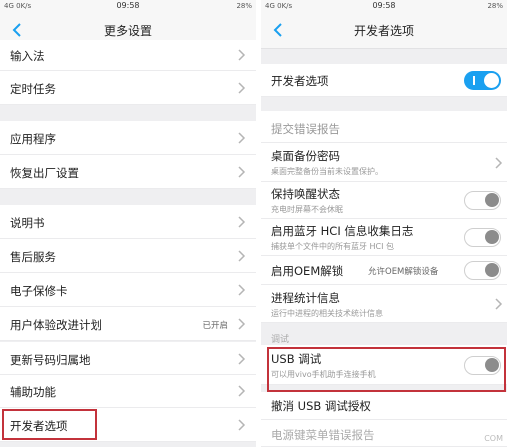 This screenshot has width=507, height=447. Describe the element at coordinates (50, 360) in the screenshot. I see `settings-item-label: 更新号码归属地` at that location.